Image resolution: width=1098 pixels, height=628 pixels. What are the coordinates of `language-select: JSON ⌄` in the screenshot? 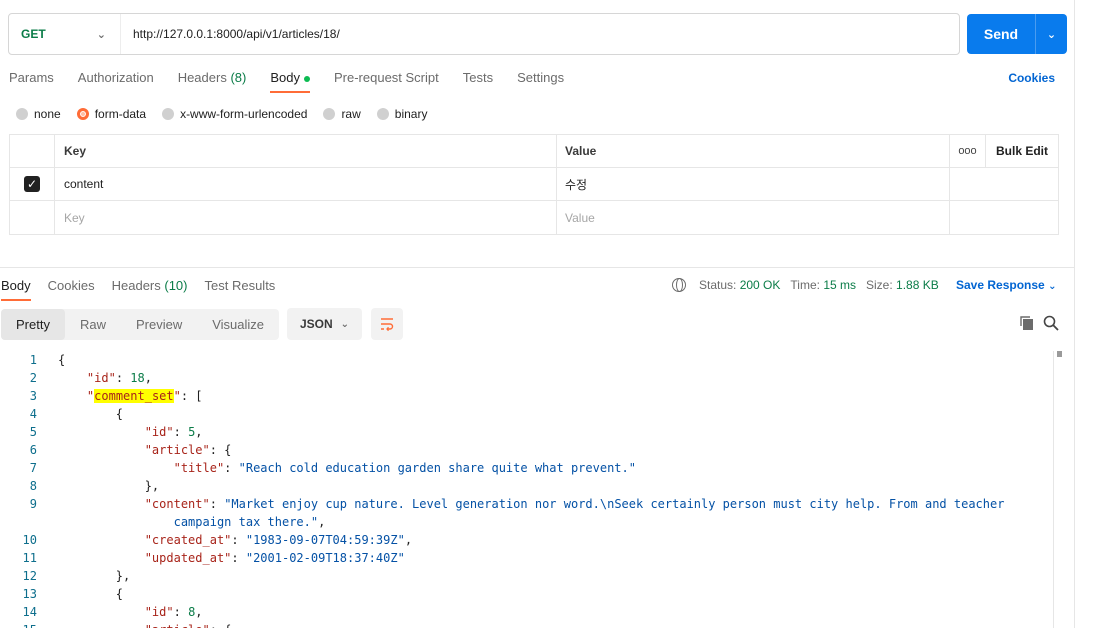 It's located at (325, 324).